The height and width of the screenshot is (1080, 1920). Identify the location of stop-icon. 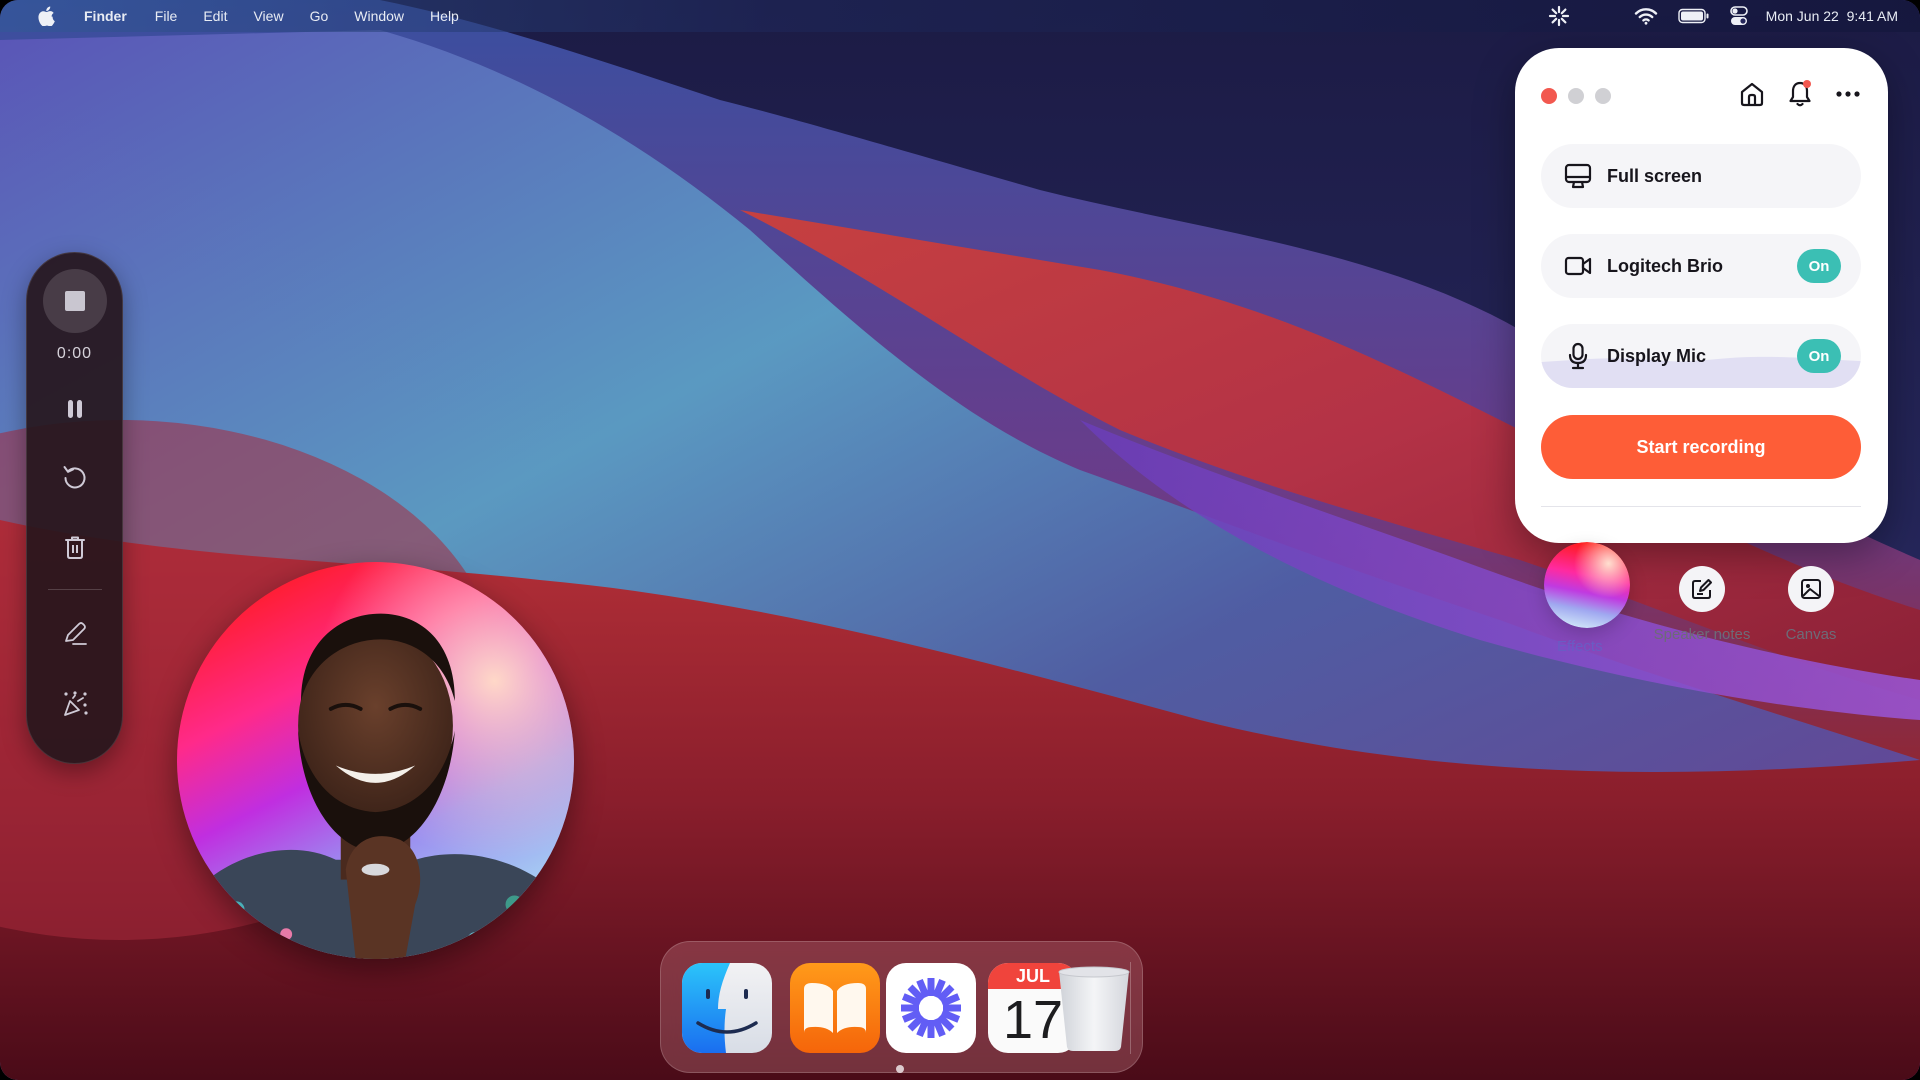
(74, 301).